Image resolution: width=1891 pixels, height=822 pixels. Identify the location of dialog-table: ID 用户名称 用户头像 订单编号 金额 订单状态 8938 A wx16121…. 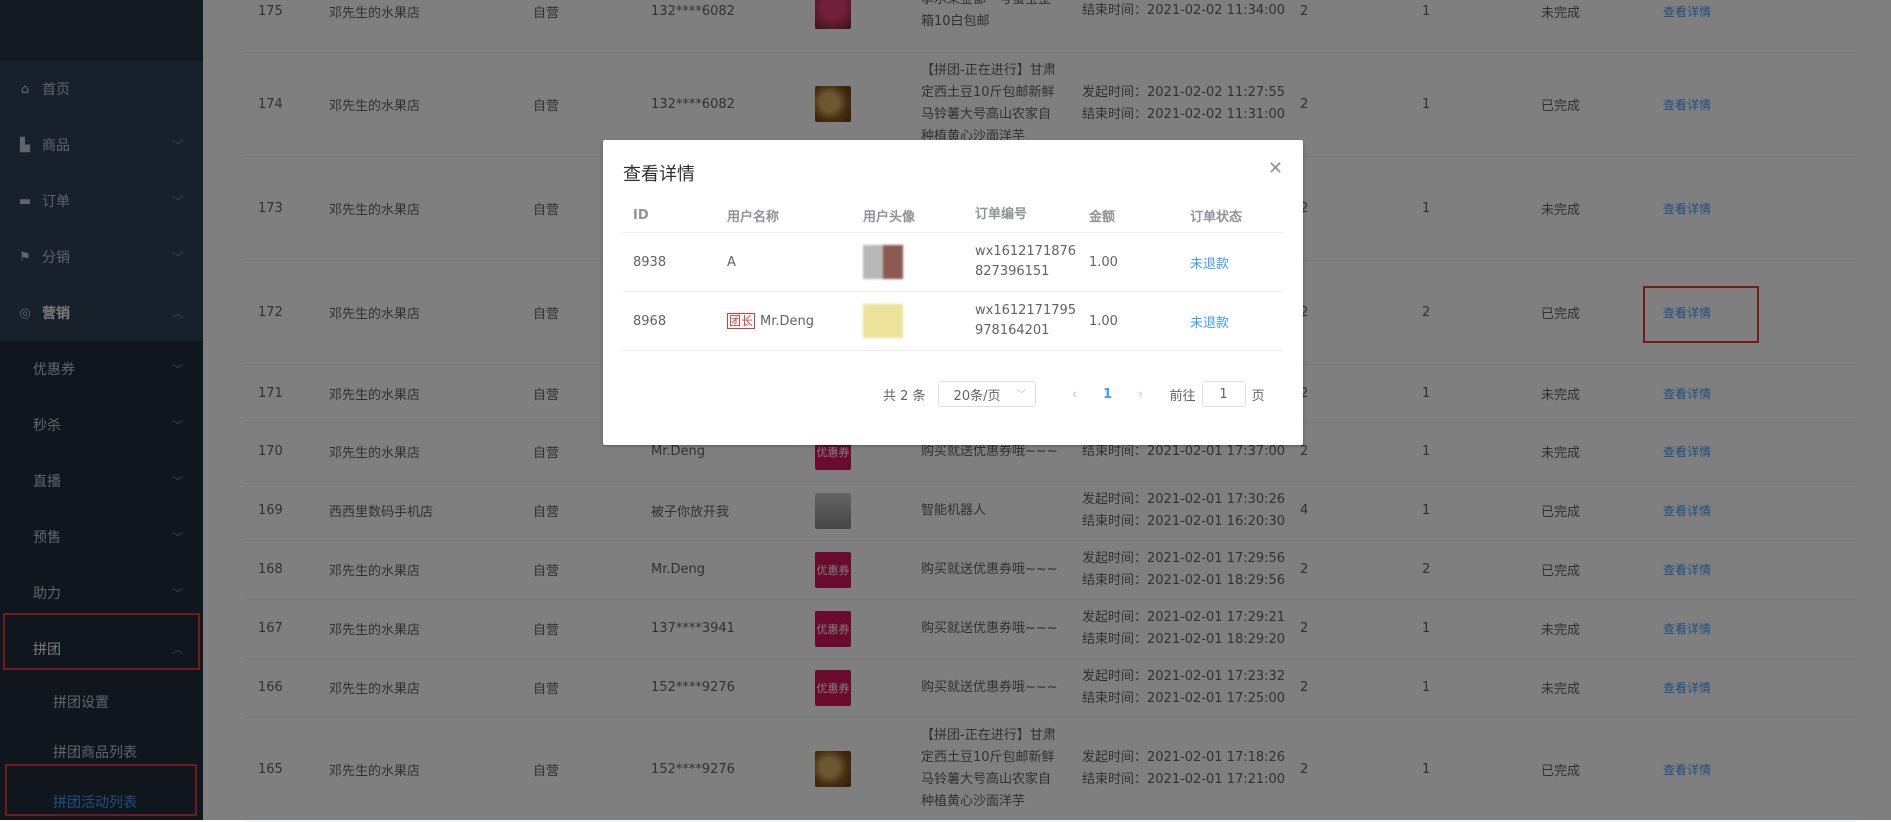
(953, 274).